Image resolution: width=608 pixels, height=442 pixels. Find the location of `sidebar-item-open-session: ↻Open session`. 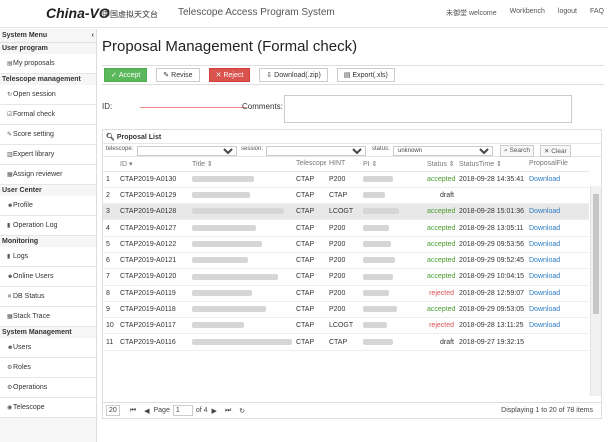

sidebar-item-open-session: ↻Open session is located at coordinates (48, 95).